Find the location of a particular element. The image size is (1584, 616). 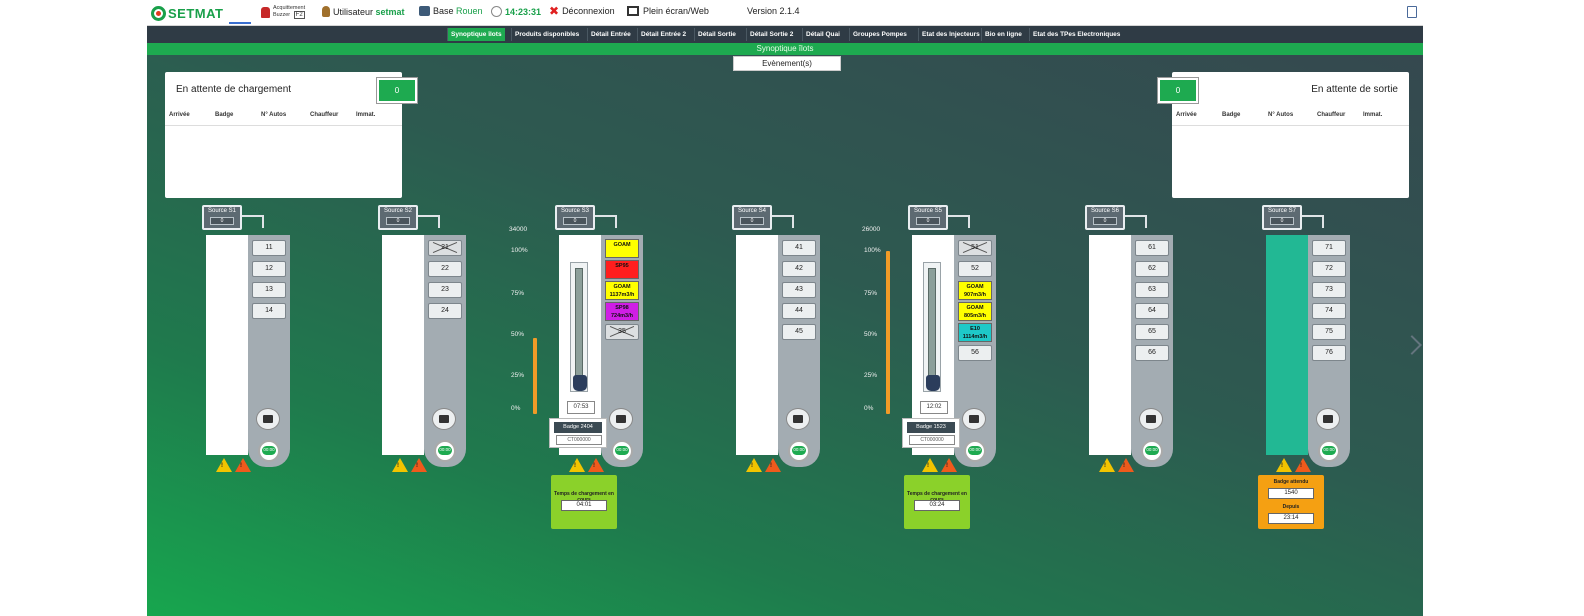

tab-0: Synoptique îlots is located at coordinates (476, 34).